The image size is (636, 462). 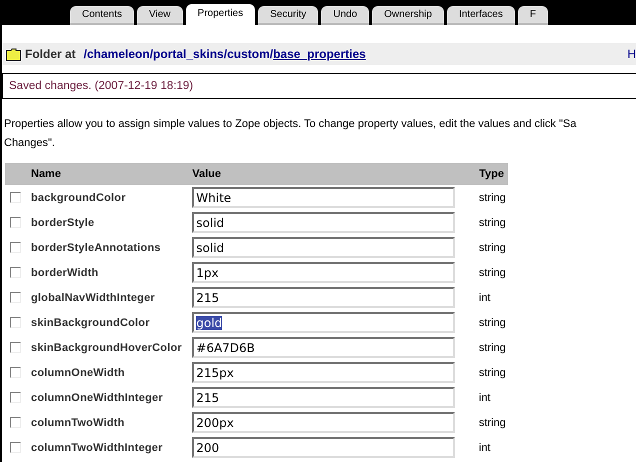 What do you see at coordinates (324, 272) in the screenshot?
I see `value-field: 1px` at bounding box center [324, 272].